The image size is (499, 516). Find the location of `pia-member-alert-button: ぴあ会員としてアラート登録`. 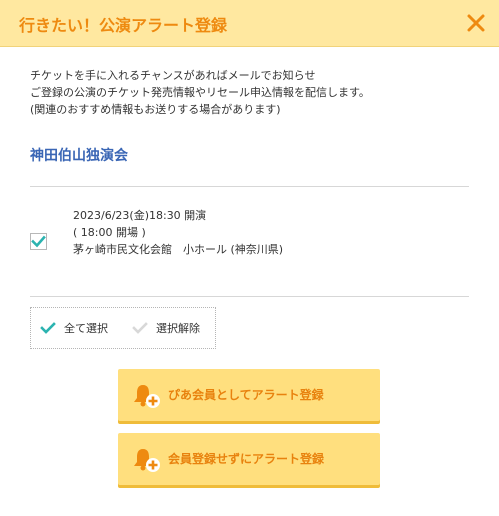

pia-member-alert-button: ぴあ会員としてアラート登録 is located at coordinates (249, 395).